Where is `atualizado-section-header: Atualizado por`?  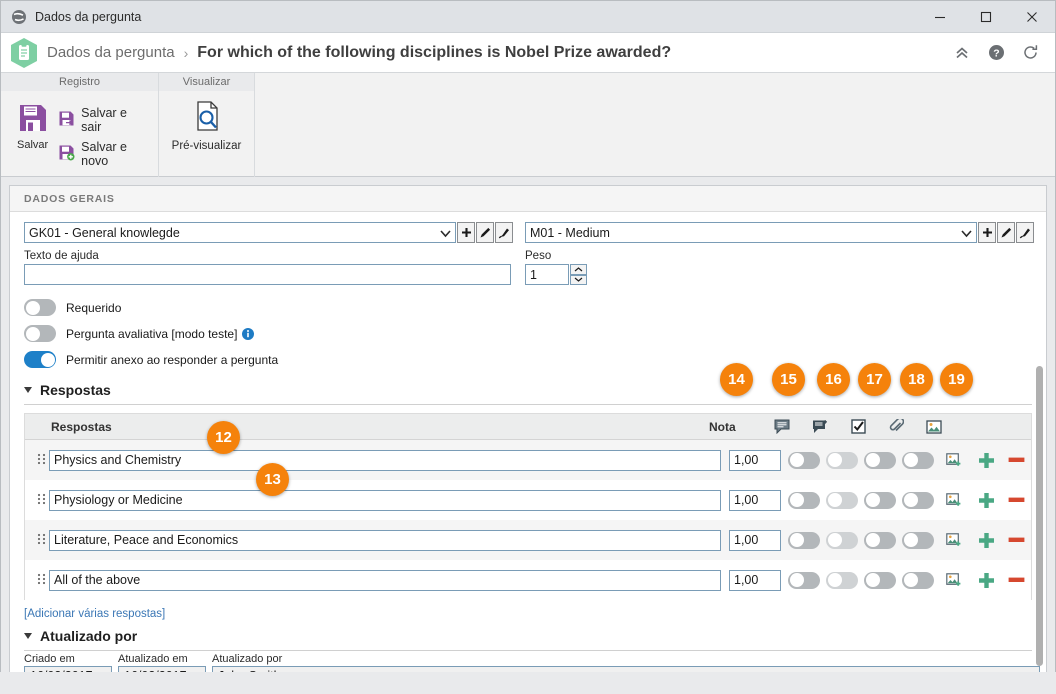 atualizado-section-header: Atualizado por is located at coordinates (528, 636).